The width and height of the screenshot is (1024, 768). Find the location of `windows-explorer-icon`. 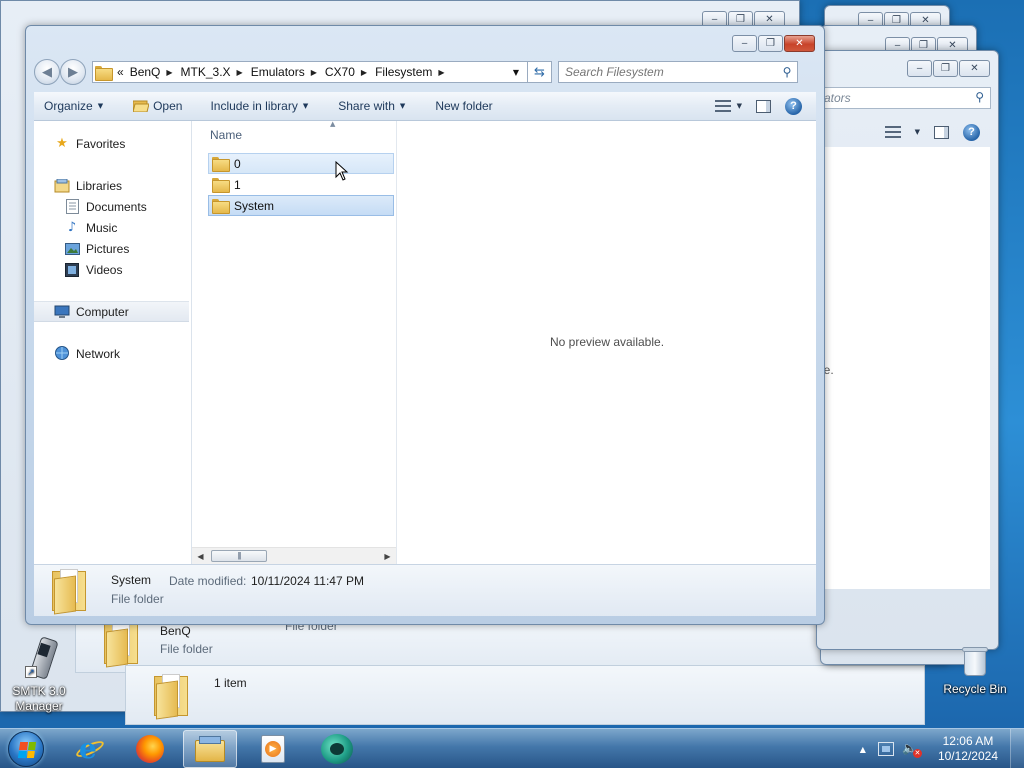

windows-explorer-icon is located at coordinates (210, 749).